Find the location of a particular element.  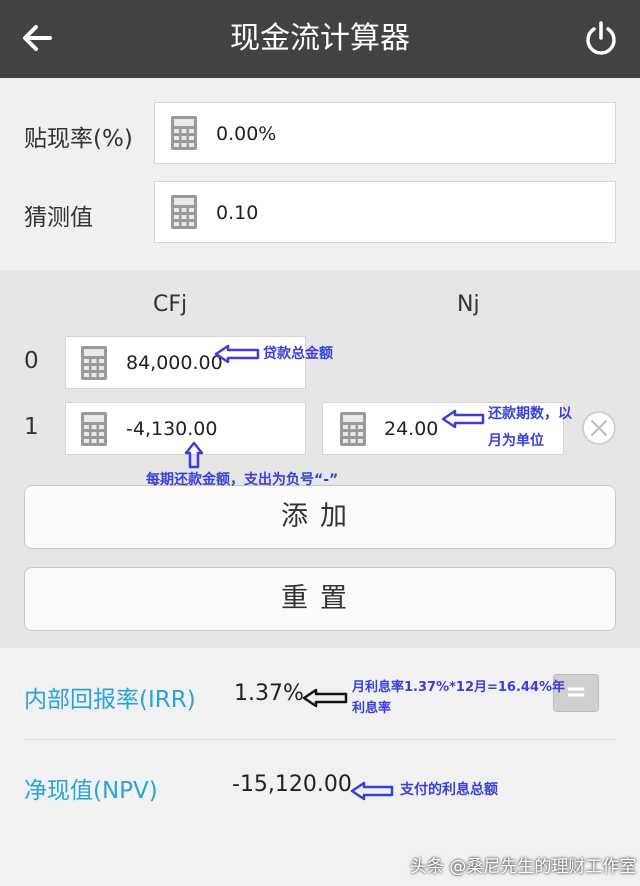

annotation-periods-line1: 还款期数，以 is located at coordinates (530, 414).